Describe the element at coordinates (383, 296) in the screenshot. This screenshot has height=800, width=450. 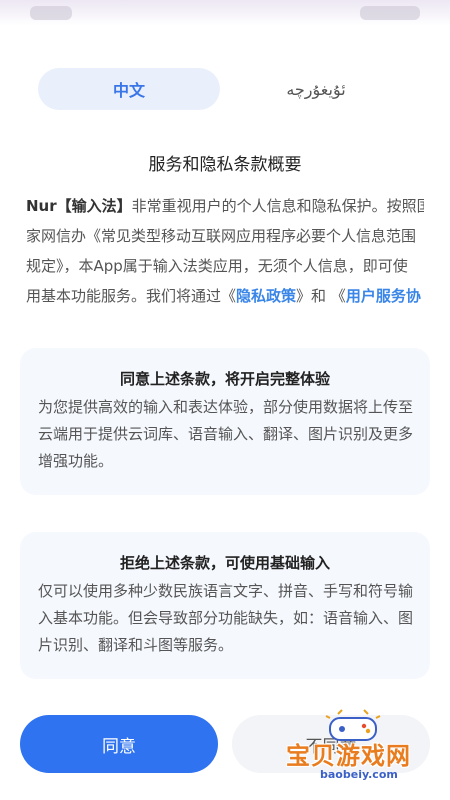
I see `user-agreement-link: 用户服务协` at that location.